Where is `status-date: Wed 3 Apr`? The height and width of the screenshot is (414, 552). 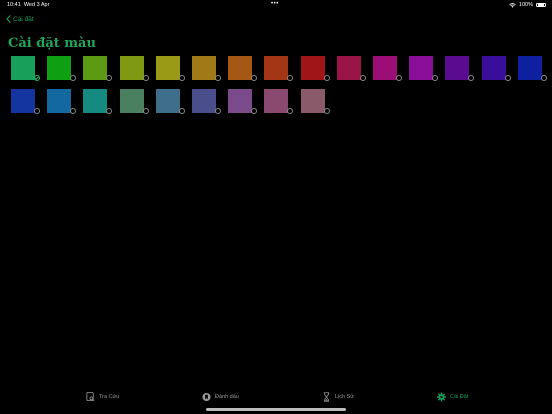 status-date: Wed 3 Apr is located at coordinates (36, 5).